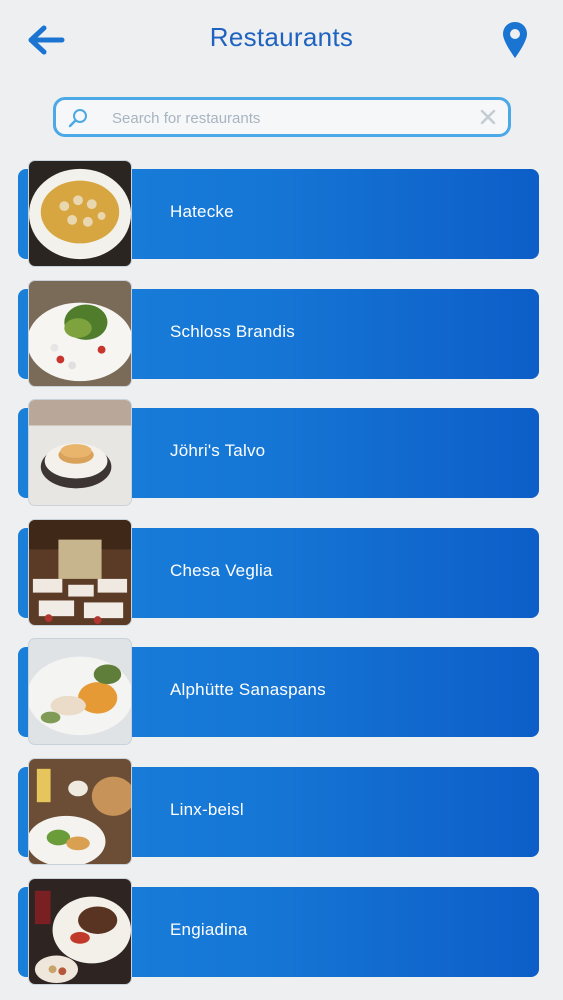 This screenshot has width=563, height=1000. I want to click on restaurant-name: Engiadina, so click(209, 929).